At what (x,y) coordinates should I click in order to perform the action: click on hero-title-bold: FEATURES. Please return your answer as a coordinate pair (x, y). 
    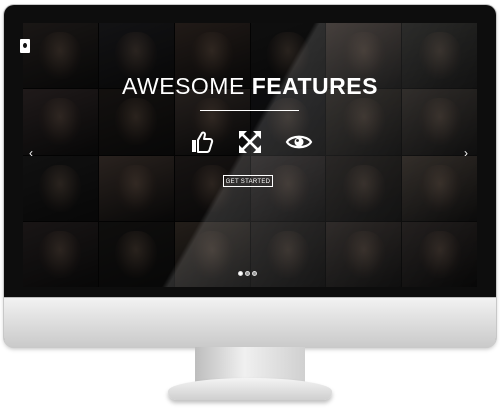
    Looking at the image, I should click on (314, 86).